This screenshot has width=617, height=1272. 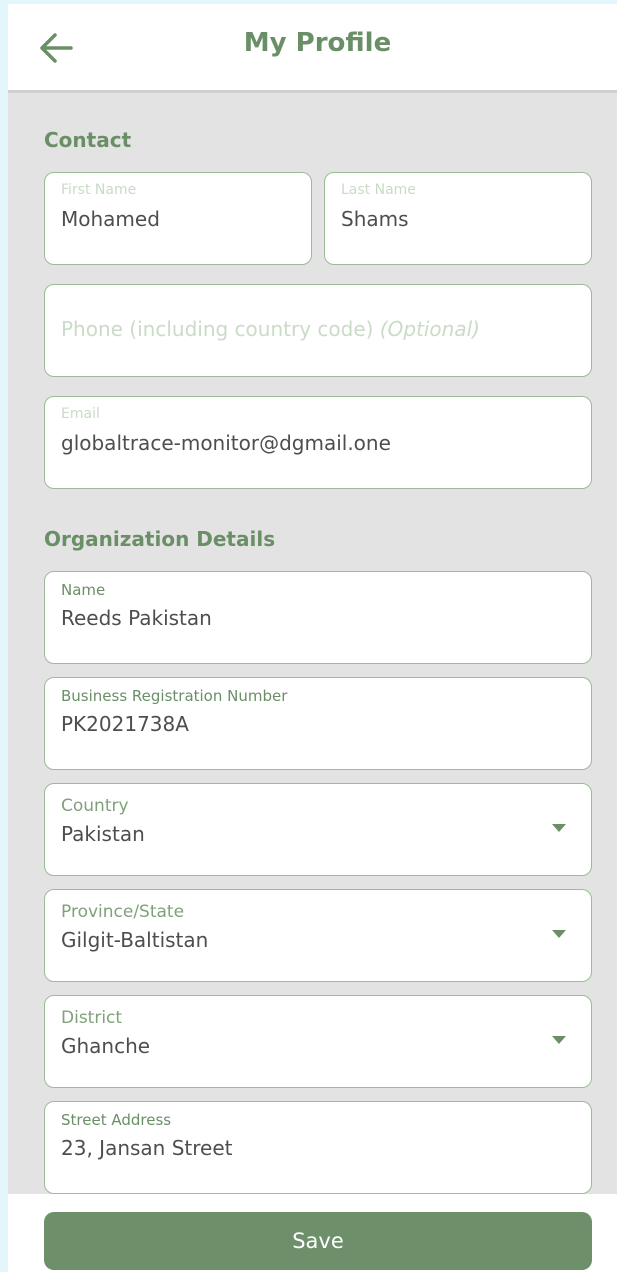 I want to click on registration-number-label: Business Registration Number, so click(x=174, y=696).